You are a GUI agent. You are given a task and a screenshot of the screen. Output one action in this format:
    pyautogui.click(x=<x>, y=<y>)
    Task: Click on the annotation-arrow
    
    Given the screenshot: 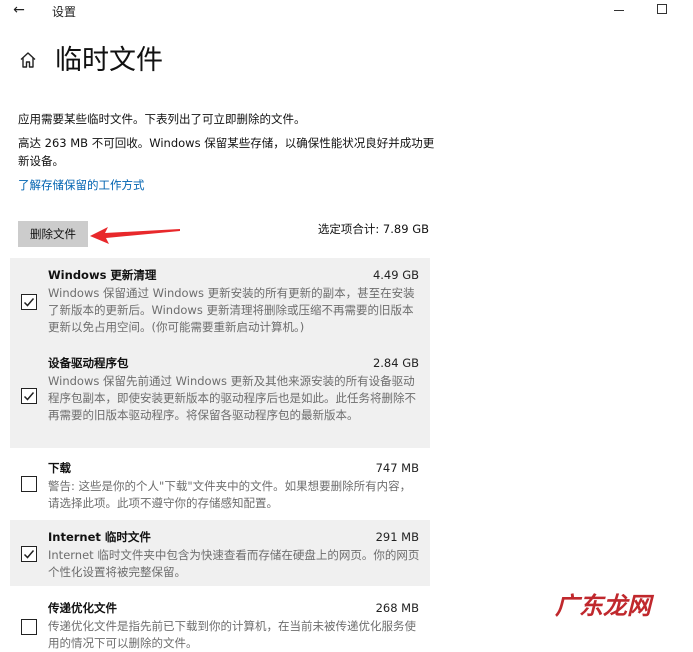 What is the action you would take?
    pyautogui.click(x=135, y=235)
    